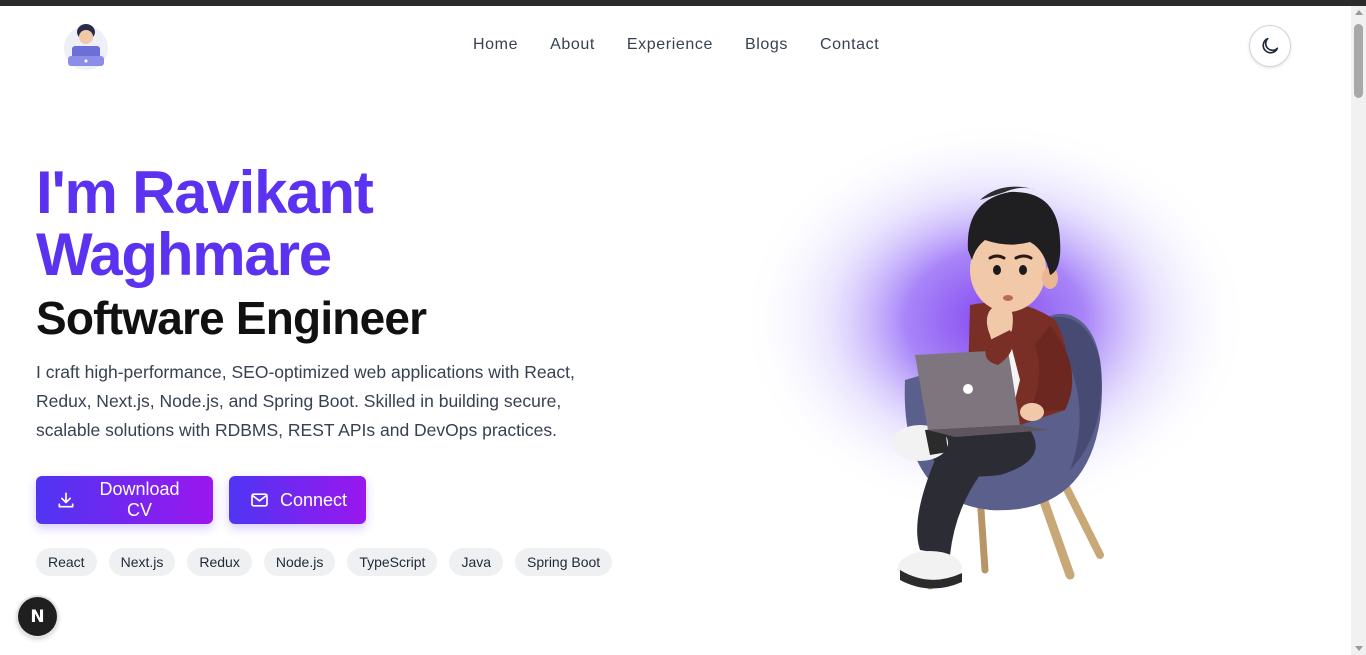 The width and height of the screenshot is (1366, 655). I want to click on skill-chip-java: Java, so click(476, 562).